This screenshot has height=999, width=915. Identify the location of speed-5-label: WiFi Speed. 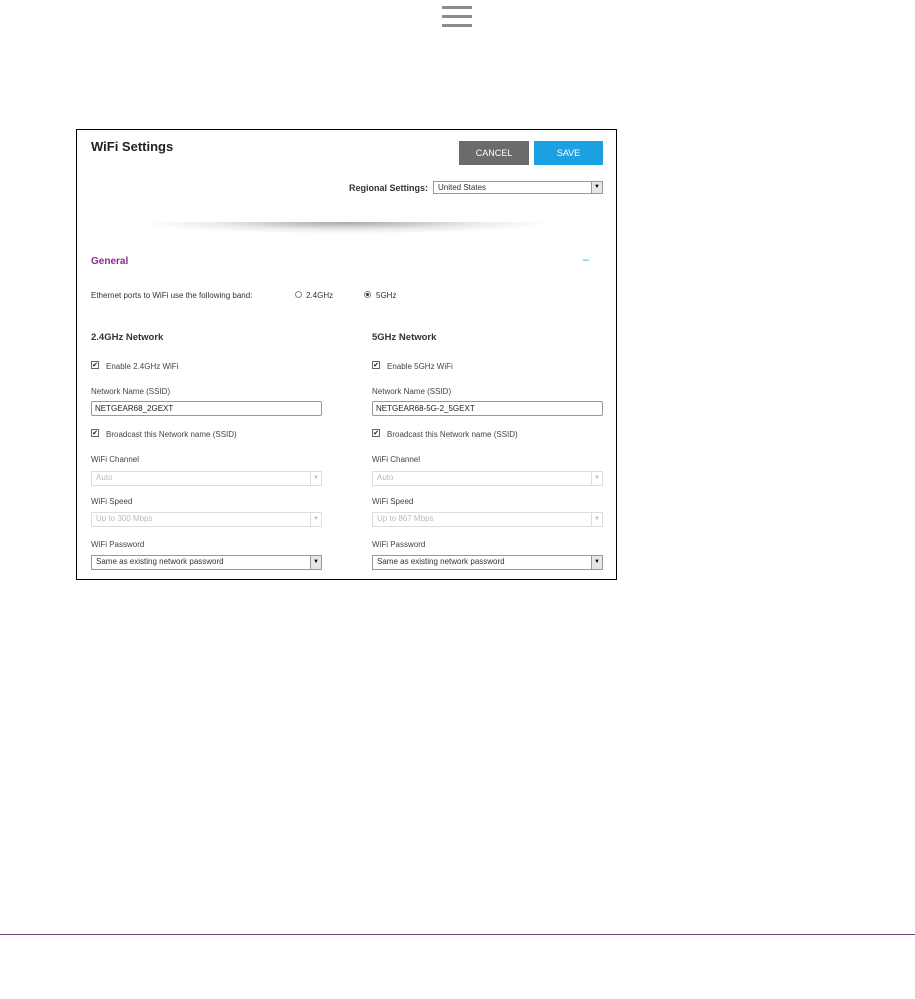
(393, 501).